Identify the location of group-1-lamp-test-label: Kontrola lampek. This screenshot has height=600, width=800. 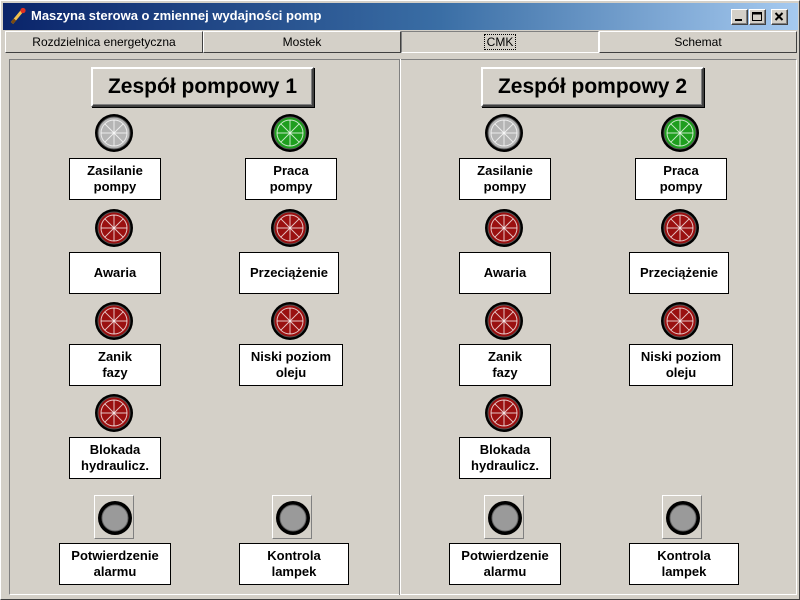
(294, 564).